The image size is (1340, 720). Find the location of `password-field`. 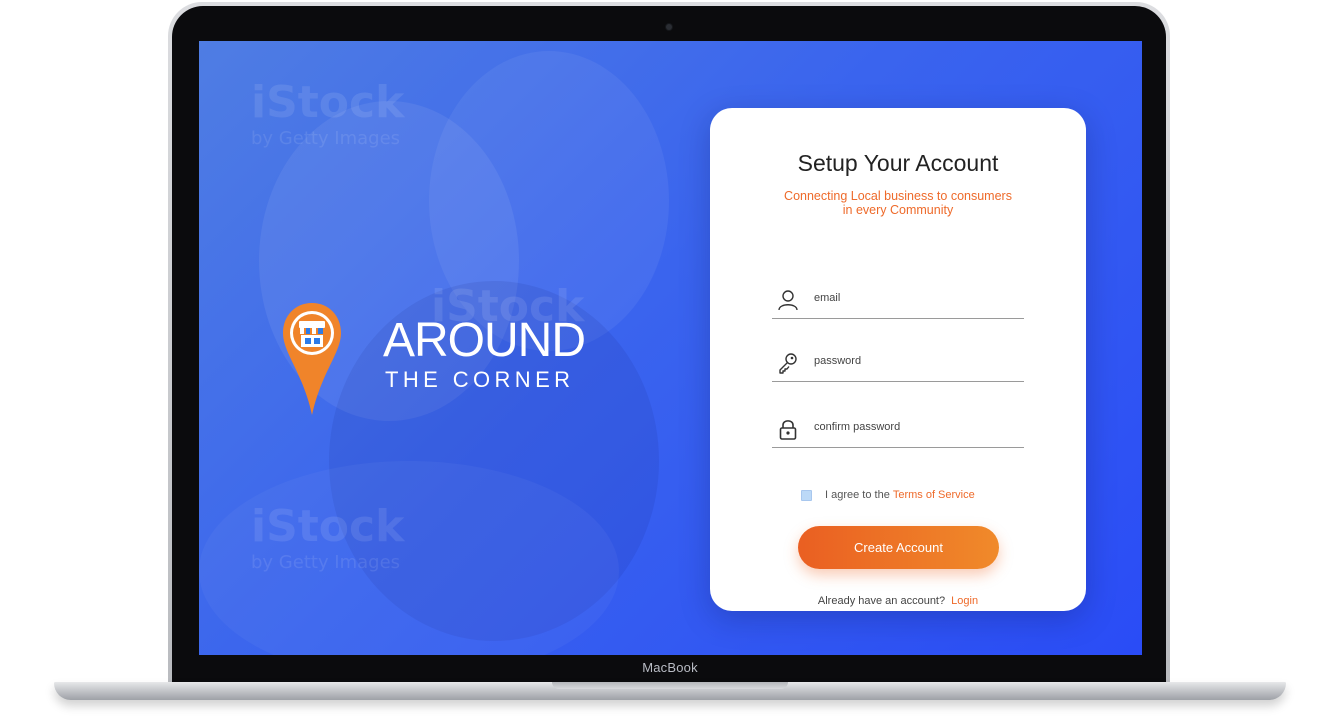

password-field is located at coordinates (898, 364).